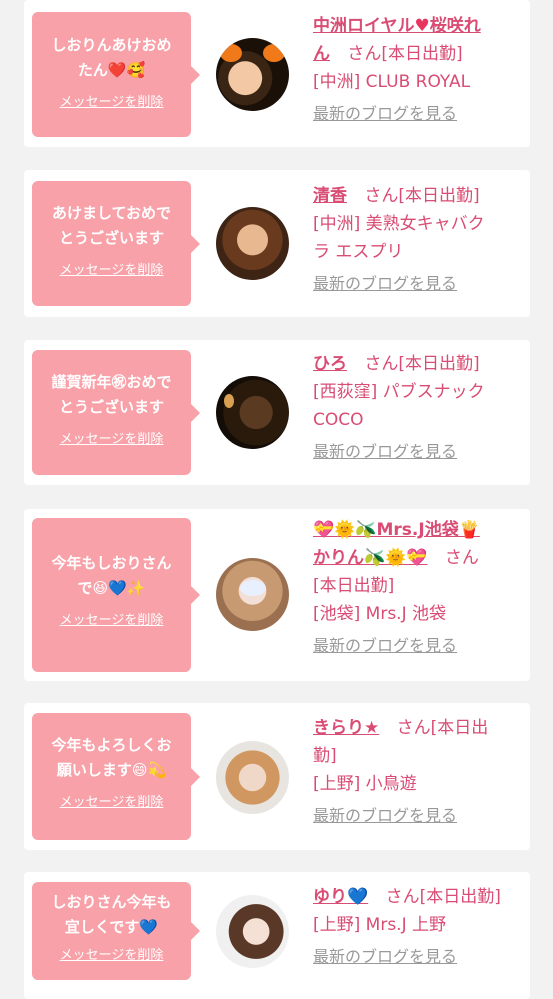  Describe the element at coordinates (418, 408) in the screenshot. I see `sender-info: ひろ さん[本日出勤] [西荻窪] パブスナック COCO 最新のブログを見る` at that location.